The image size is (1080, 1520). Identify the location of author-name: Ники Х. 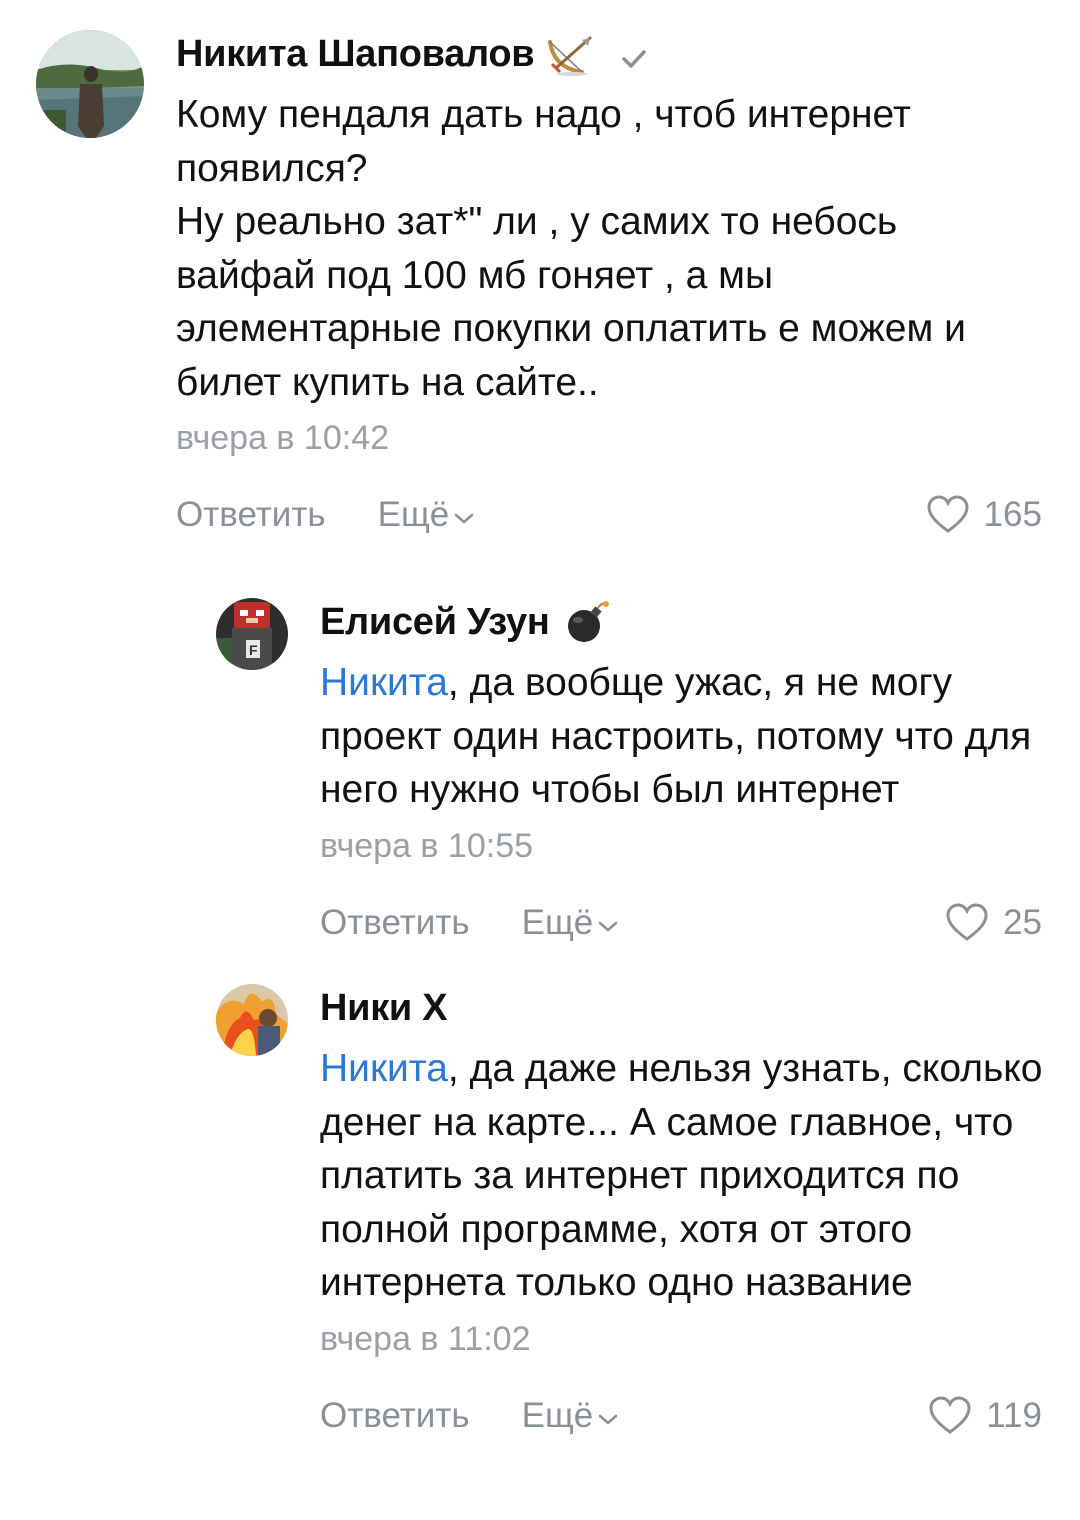
(384, 1008).